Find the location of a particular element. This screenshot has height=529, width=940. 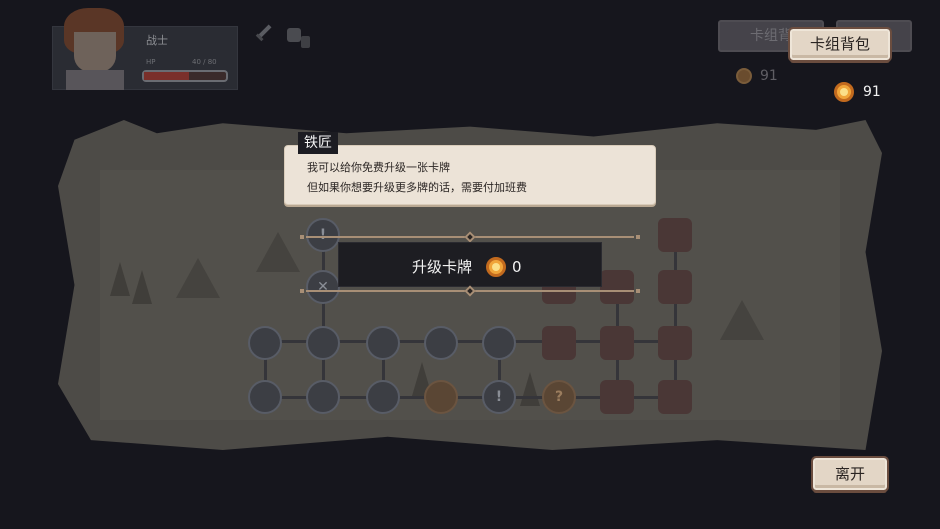

hp-label: HP is located at coordinates (151, 62).